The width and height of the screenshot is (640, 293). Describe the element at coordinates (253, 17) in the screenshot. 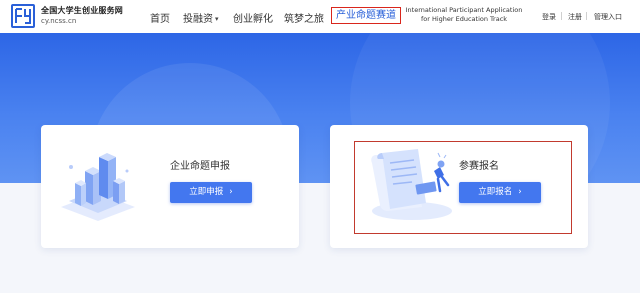

I see `nav-item-incubation: 创业孵化` at that location.